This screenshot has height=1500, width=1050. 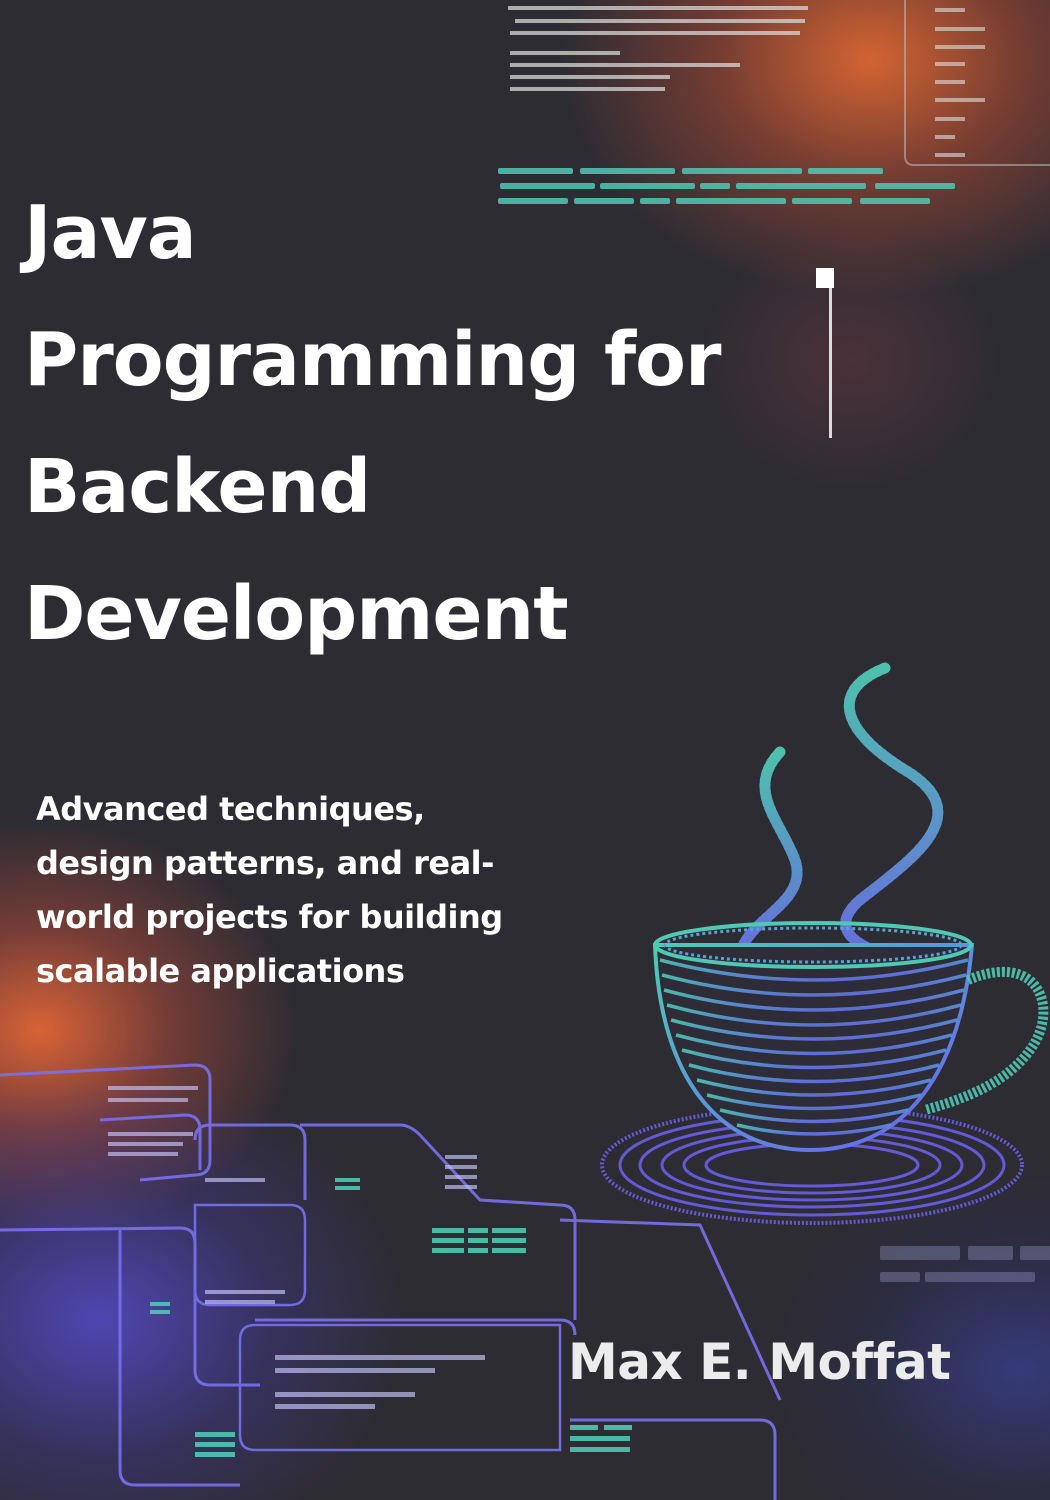 I want to click on title-line: Java, so click(x=110, y=233).